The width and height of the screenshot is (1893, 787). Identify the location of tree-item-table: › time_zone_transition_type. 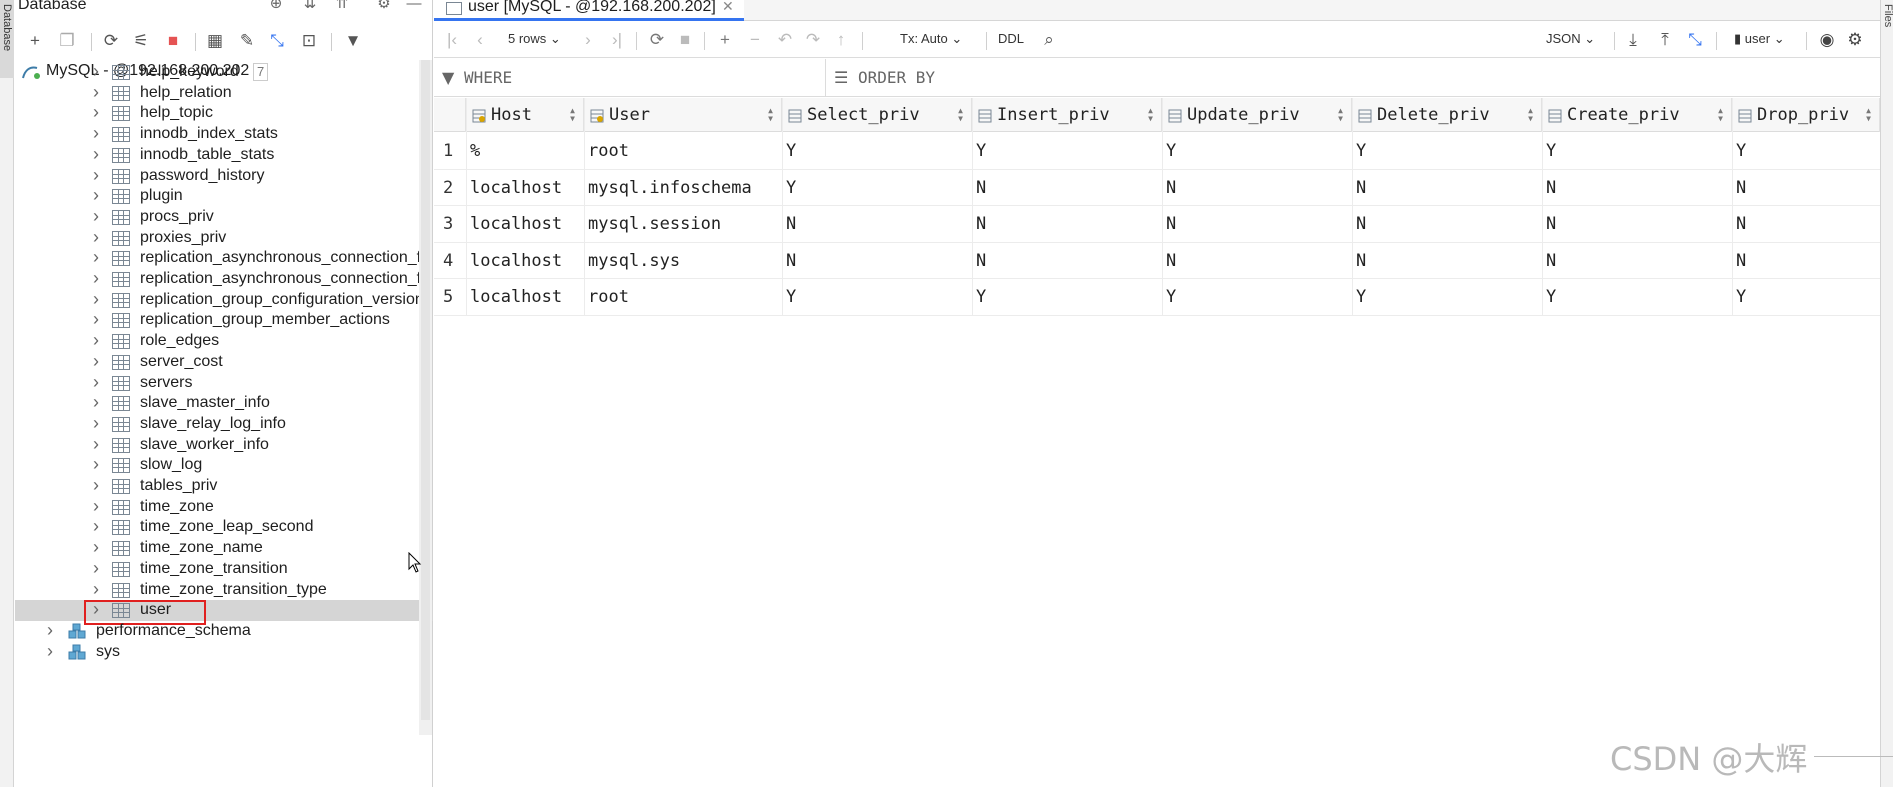
(224, 590).